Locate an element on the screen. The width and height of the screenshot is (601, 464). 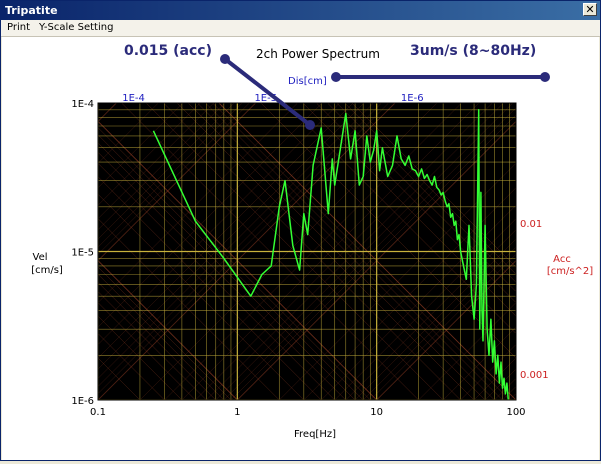
annotation-right: 3um/s (8~80Hz) is located at coordinates (473, 51).